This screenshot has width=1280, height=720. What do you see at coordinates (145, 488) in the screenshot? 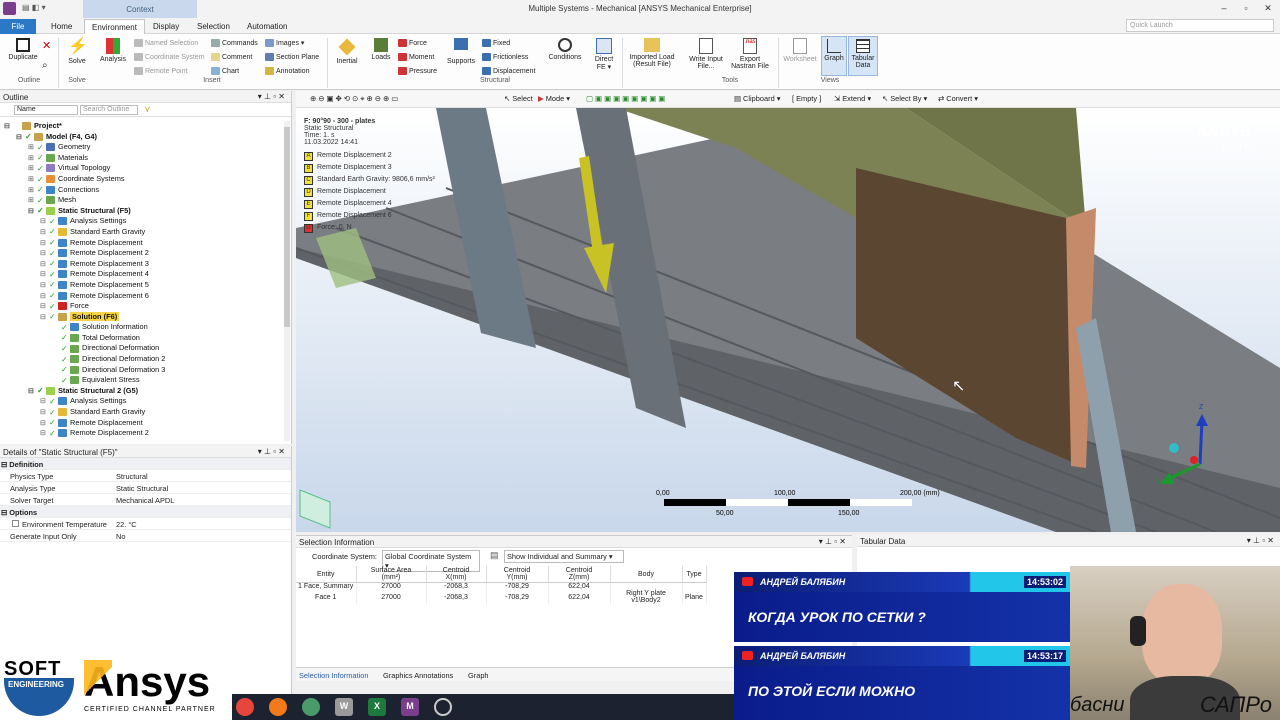
I see `details-row: Analysis Type Static Structural` at bounding box center [145, 488].